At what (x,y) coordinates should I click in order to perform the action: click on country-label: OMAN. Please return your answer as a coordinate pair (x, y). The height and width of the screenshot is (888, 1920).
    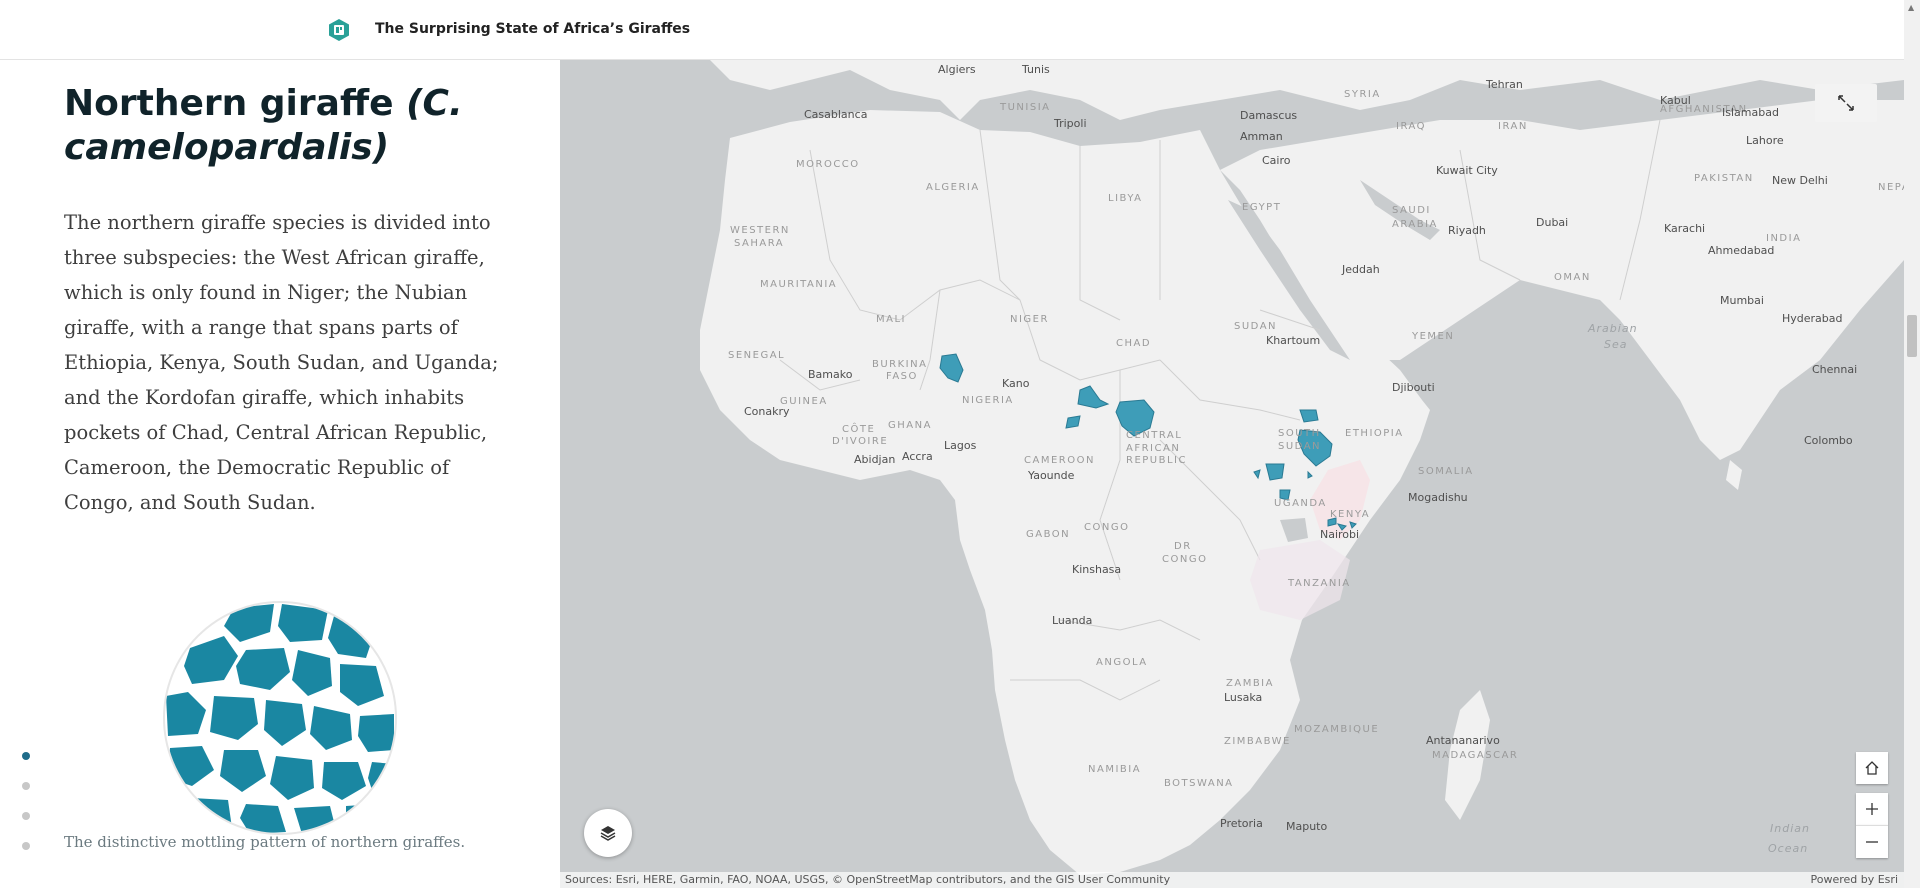
    Looking at the image, I should click on (1572, 277).